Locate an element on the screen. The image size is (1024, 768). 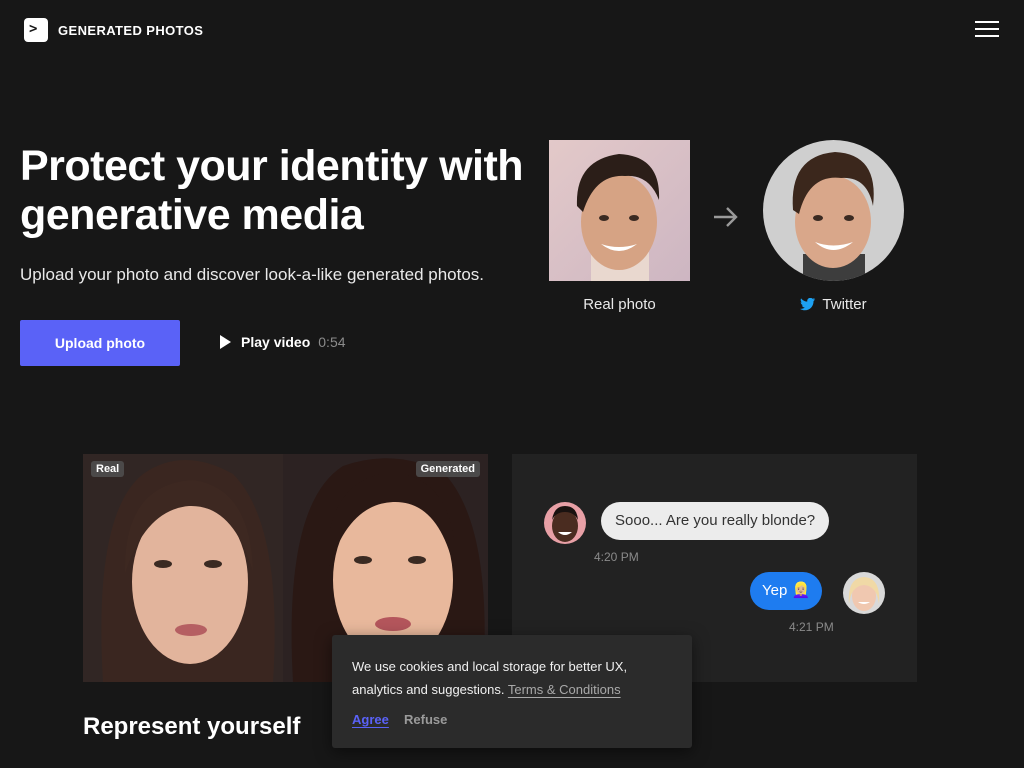
play-video-button: Play video 0:54 is located at coordinates (283, 342).